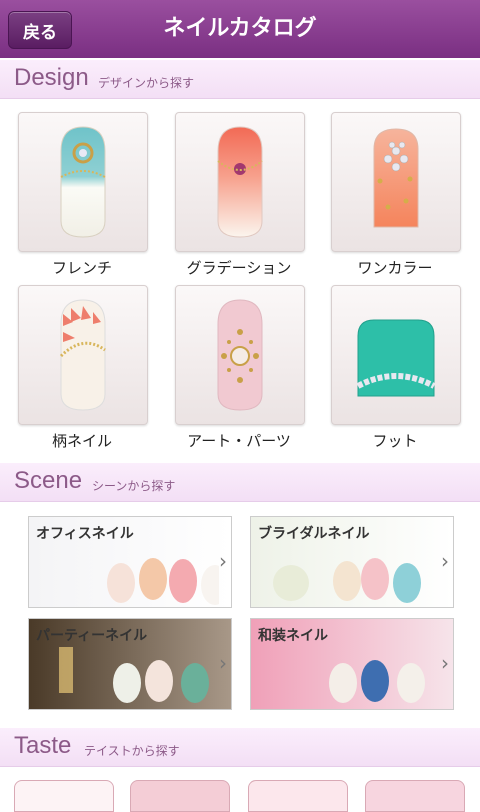 The width and height of the screenshot is (480, 812). I want to click on party-nails-icon, so click(134, 675).